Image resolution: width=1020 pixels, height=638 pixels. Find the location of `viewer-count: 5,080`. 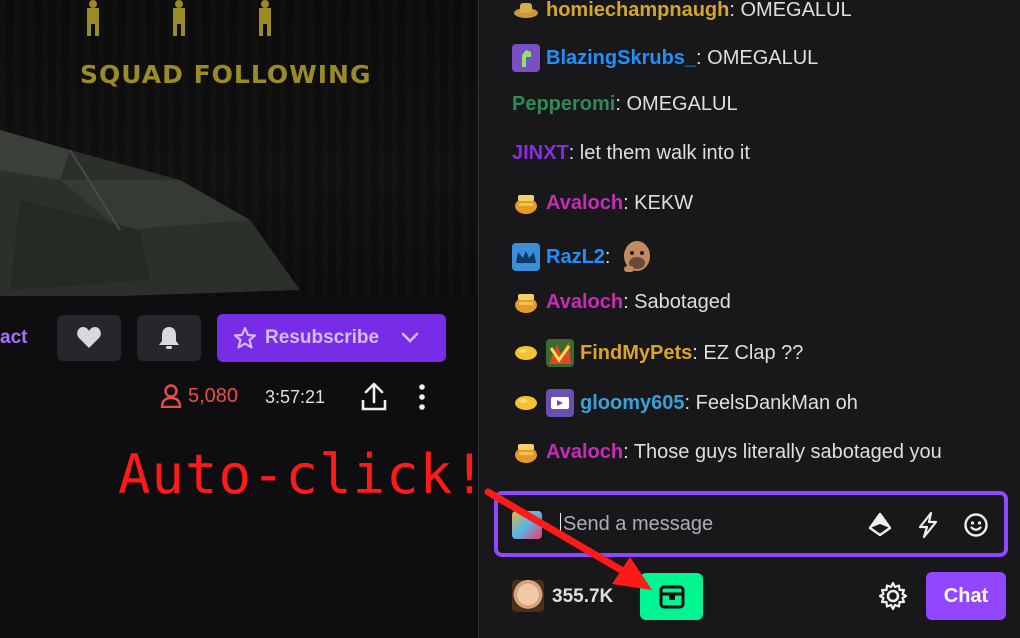

viewer-count: 5,080 is located at coordinates (199, 396).